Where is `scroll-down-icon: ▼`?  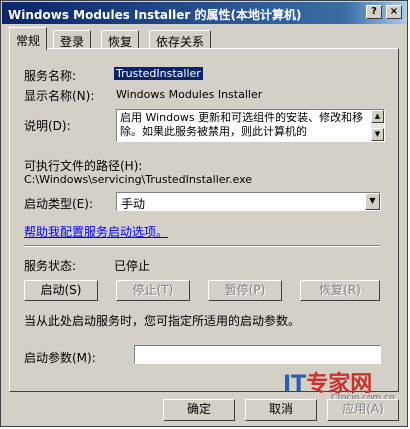 scroll-down-icon: ▼ is located at coordinates (377, 134).